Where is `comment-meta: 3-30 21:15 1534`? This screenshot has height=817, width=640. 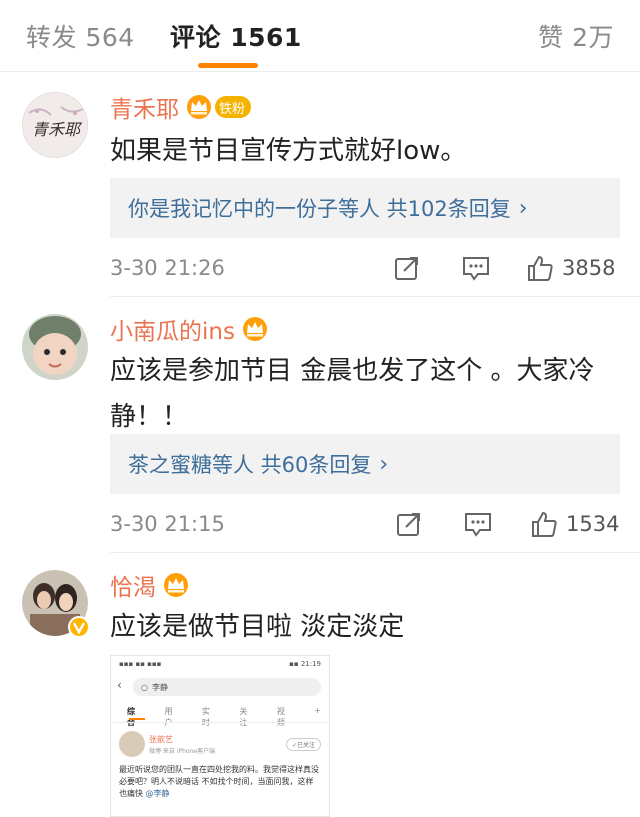 comment-meta: 3-30 21:15 1534 is located at coordinates (365, 524).